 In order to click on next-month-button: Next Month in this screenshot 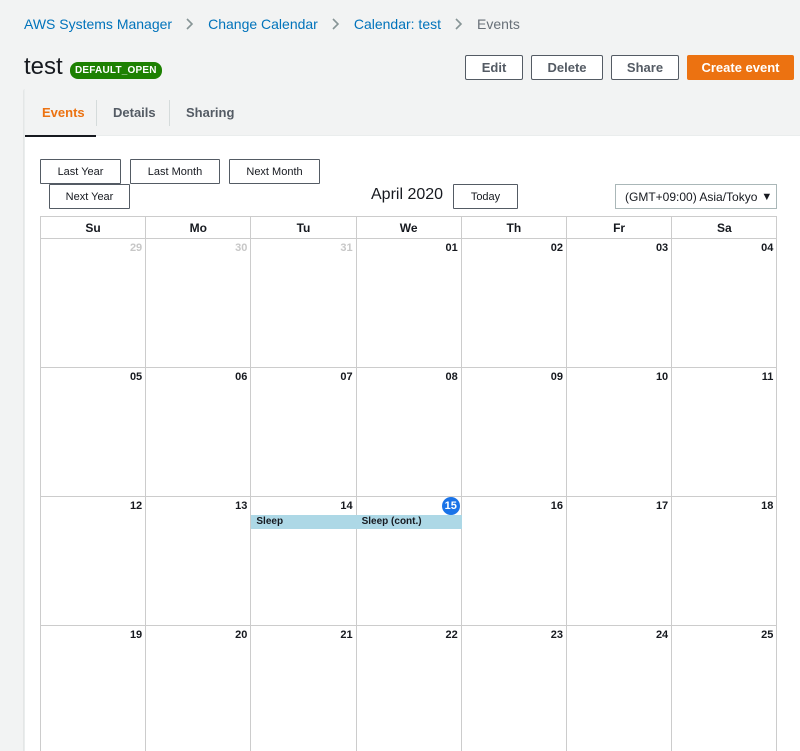, I will do `click(274, 171)`.